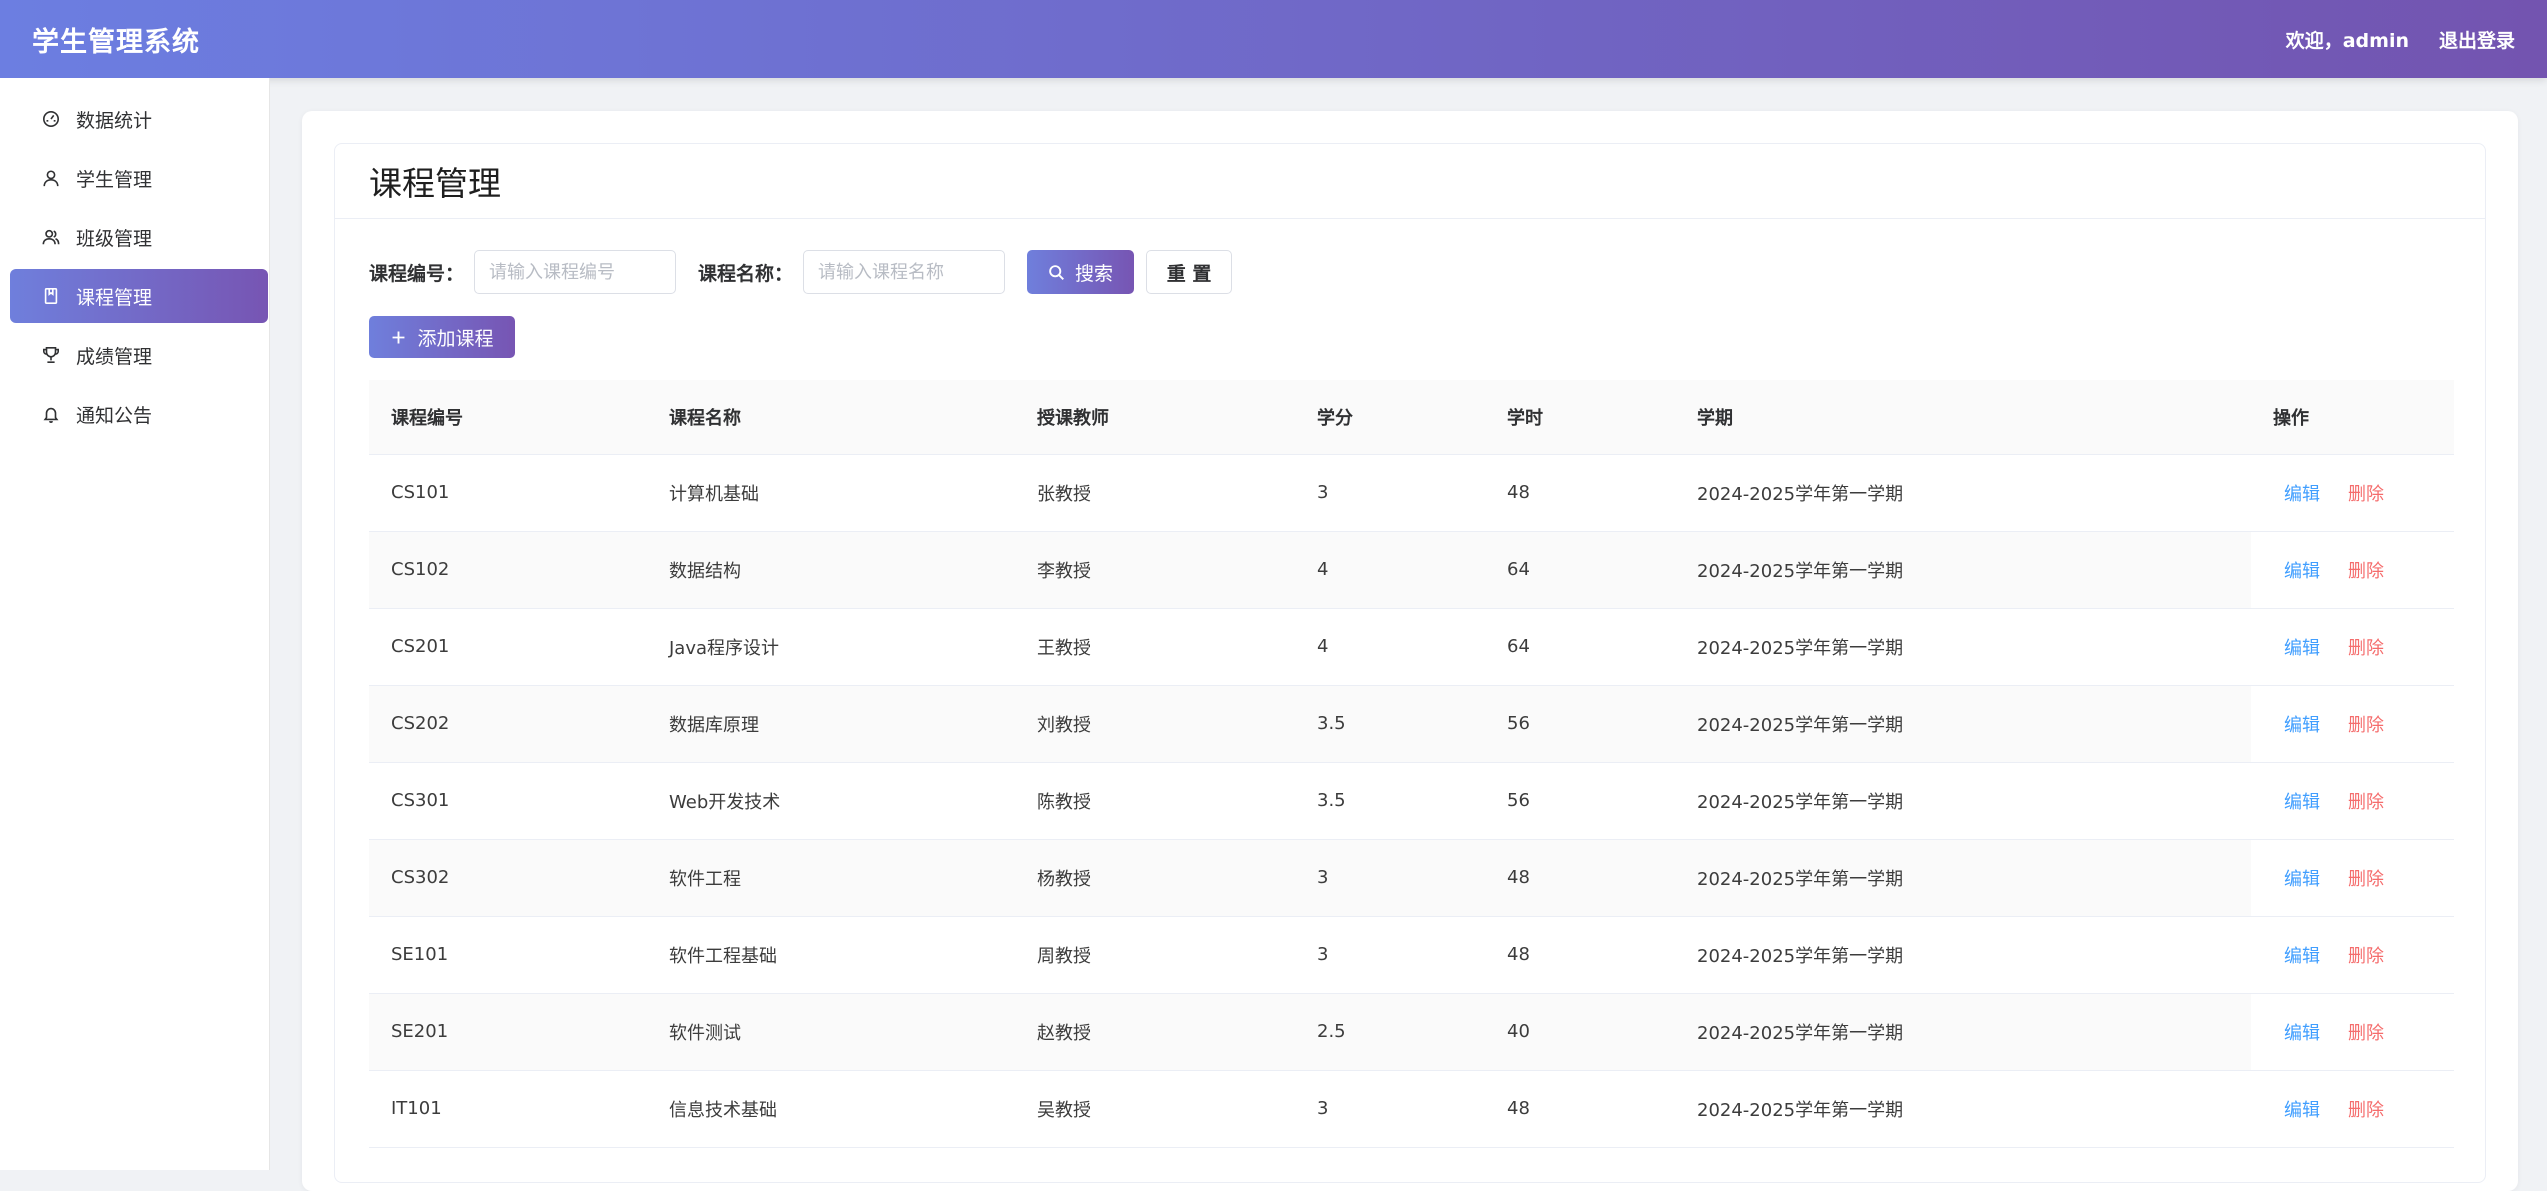  Describe the element at coordinates (135, 624) in the screenshot. I see `sidebar: 数据统计 学生管理 班级管理 课程管理 成绩管理 通知公告` at that location.